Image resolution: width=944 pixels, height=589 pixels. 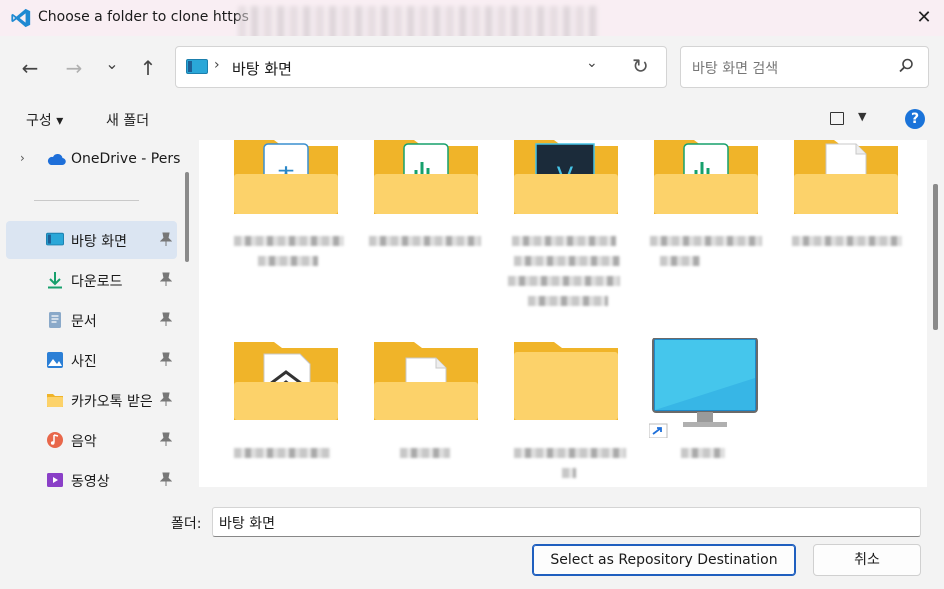 I want to click on up-arrow-icon: ↑, so click(x=148, y=68).